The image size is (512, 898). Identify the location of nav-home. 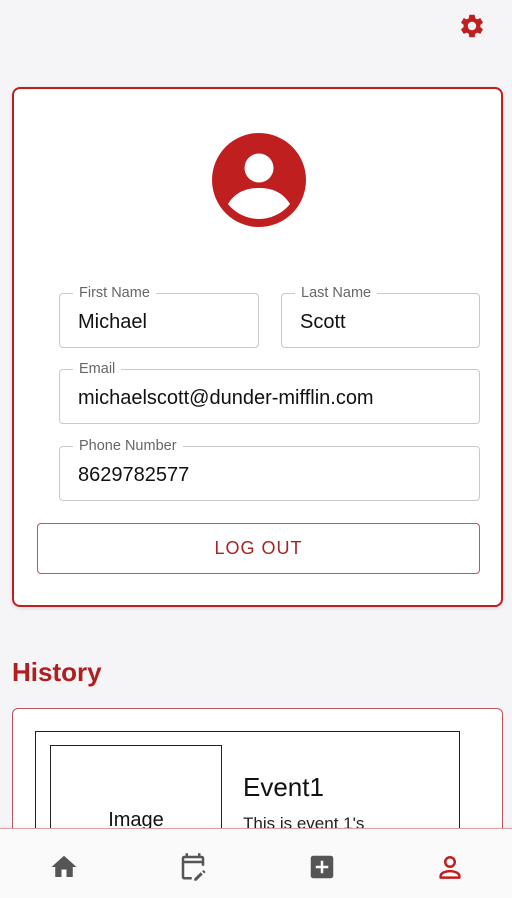
(64, 867).